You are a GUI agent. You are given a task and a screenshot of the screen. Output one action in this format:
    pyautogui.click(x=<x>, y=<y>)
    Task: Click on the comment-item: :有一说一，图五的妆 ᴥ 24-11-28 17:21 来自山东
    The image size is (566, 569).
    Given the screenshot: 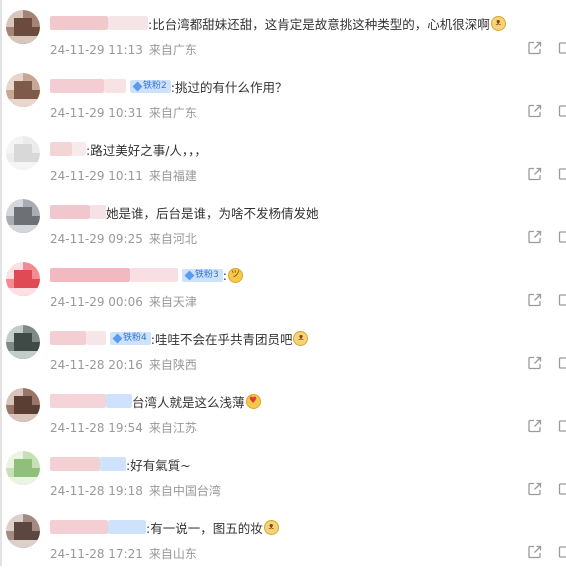 What is the action you would take?
    pyautogui.click(x=283, y=537)
    